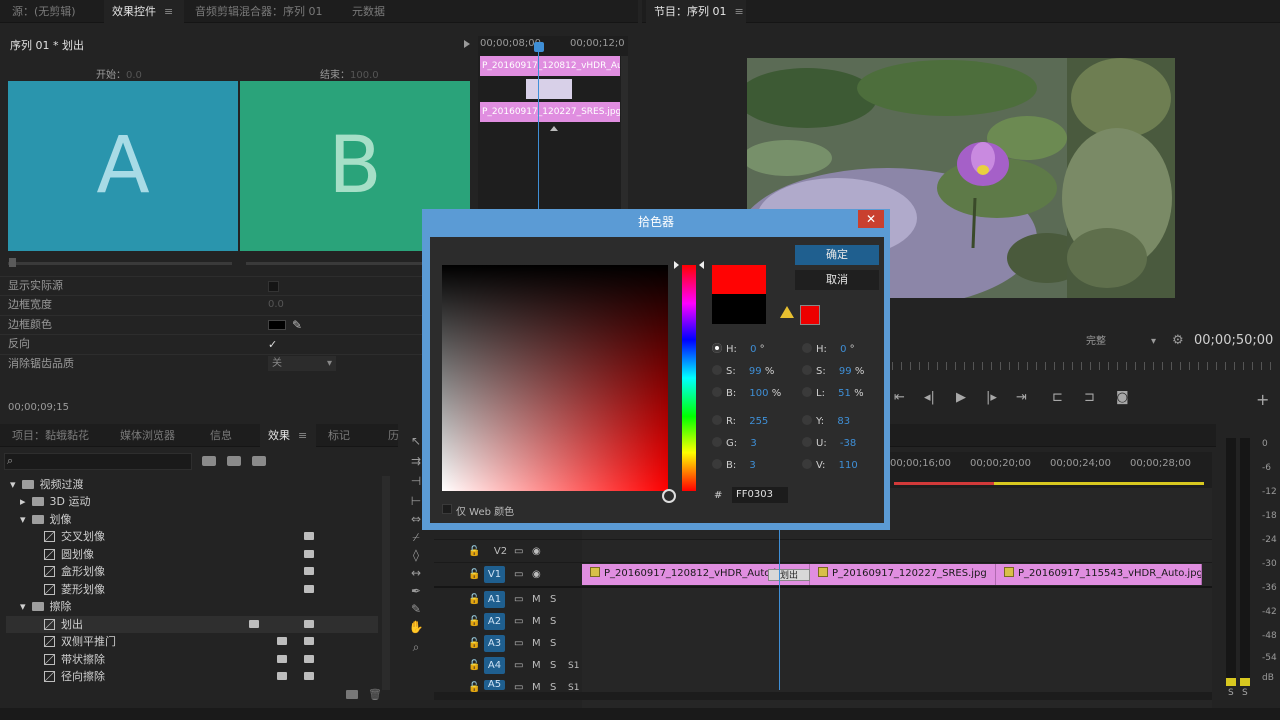 This screenshot has height=720, width=1280. I want to click on tree-wipe-barn-doors: 双侧平推门, so click(80, 641).